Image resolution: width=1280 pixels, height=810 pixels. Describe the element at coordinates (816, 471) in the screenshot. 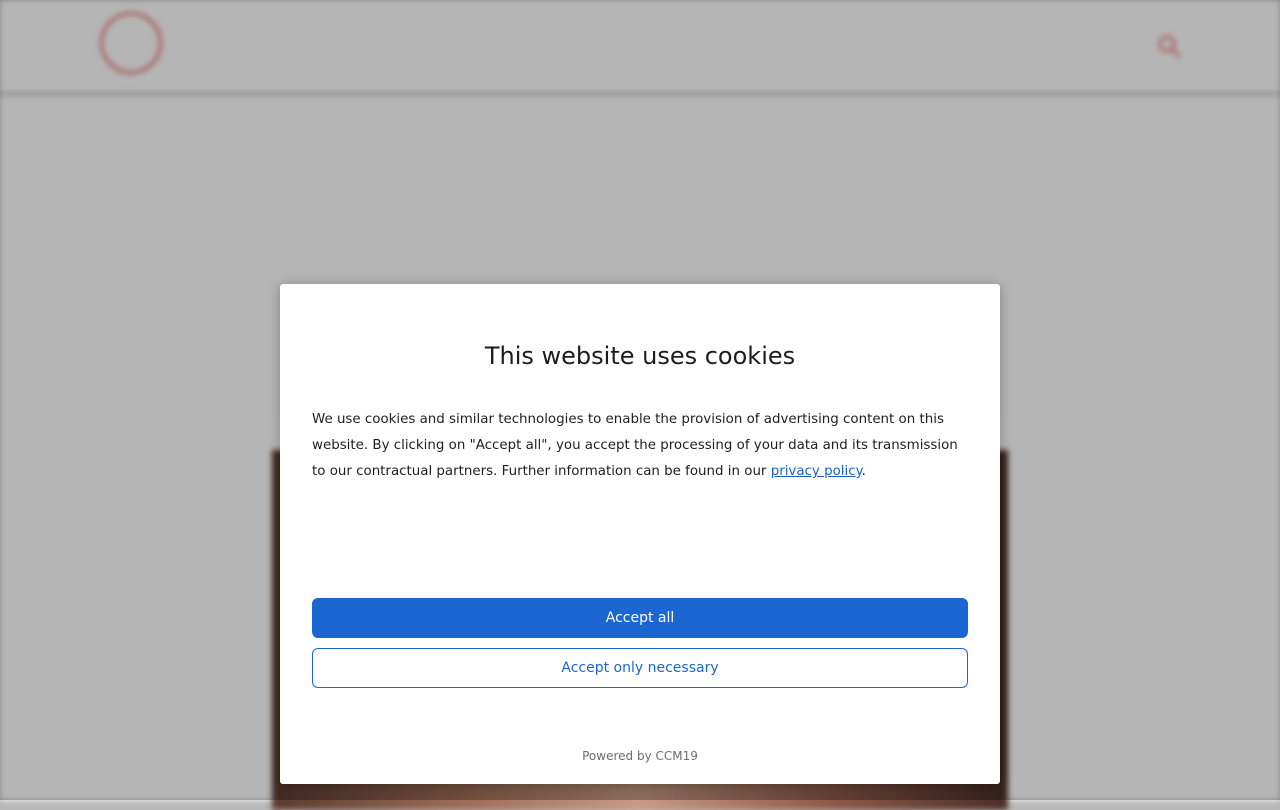

I see `privacy-policy-link: privacy policy` at that location.